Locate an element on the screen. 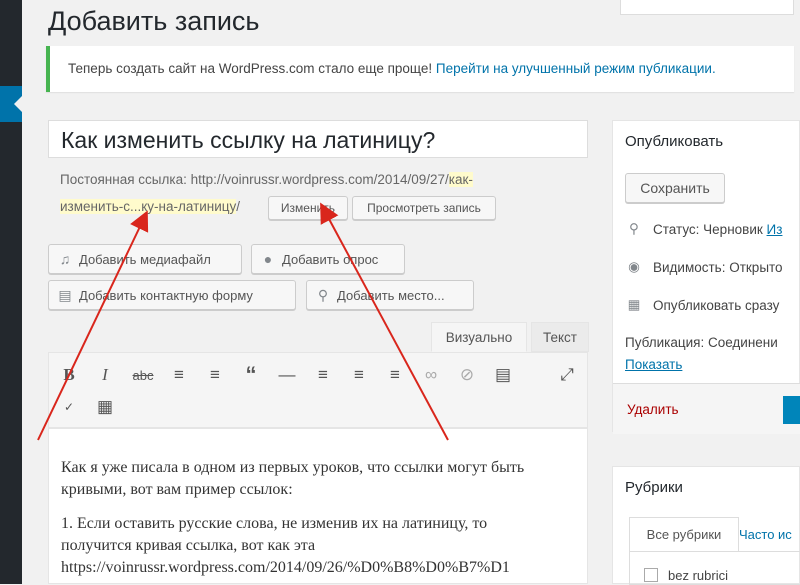  status-row: ⚲ Статус: Черновик Из is located at coordinates (703, 229).